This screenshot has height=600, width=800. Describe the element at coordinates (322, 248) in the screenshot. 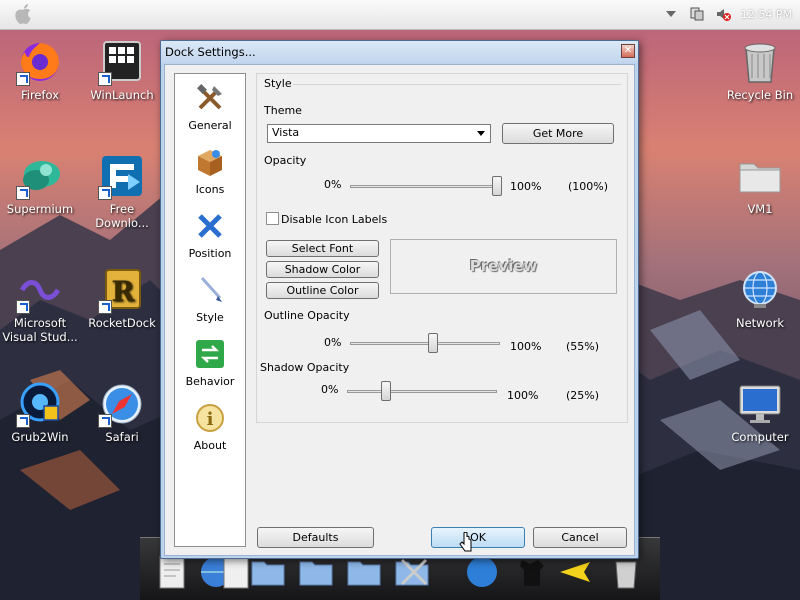

I see `select-font-button: Select Font` at that location.